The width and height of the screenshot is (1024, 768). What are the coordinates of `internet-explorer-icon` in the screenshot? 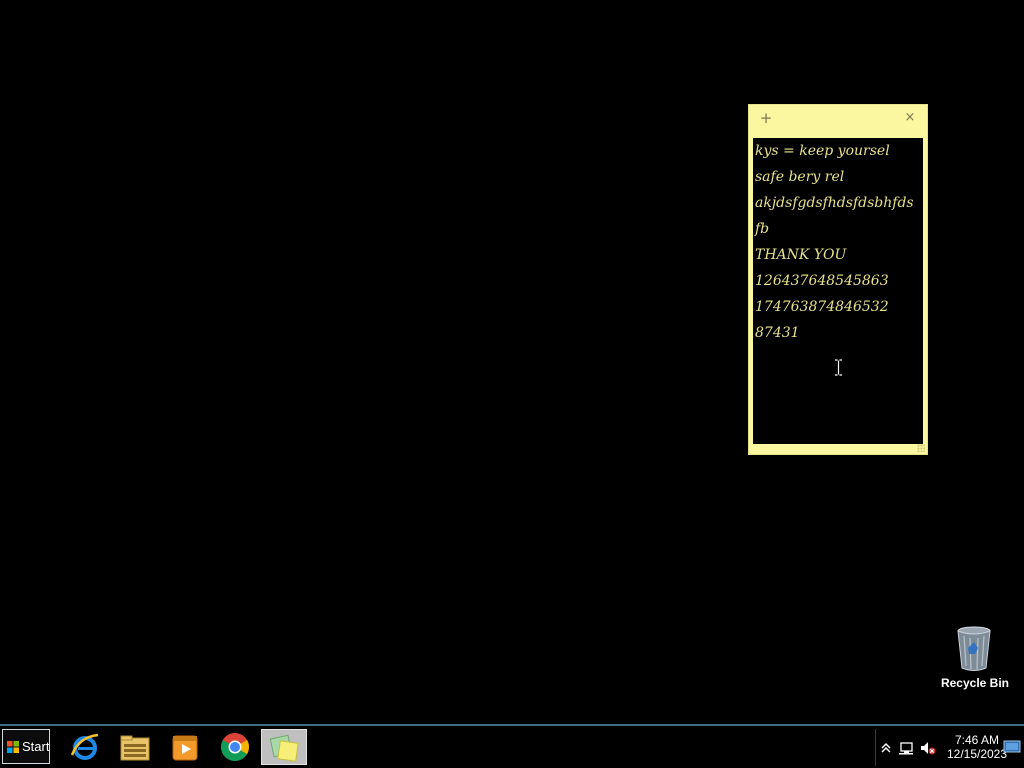 It's located at (84, 746).